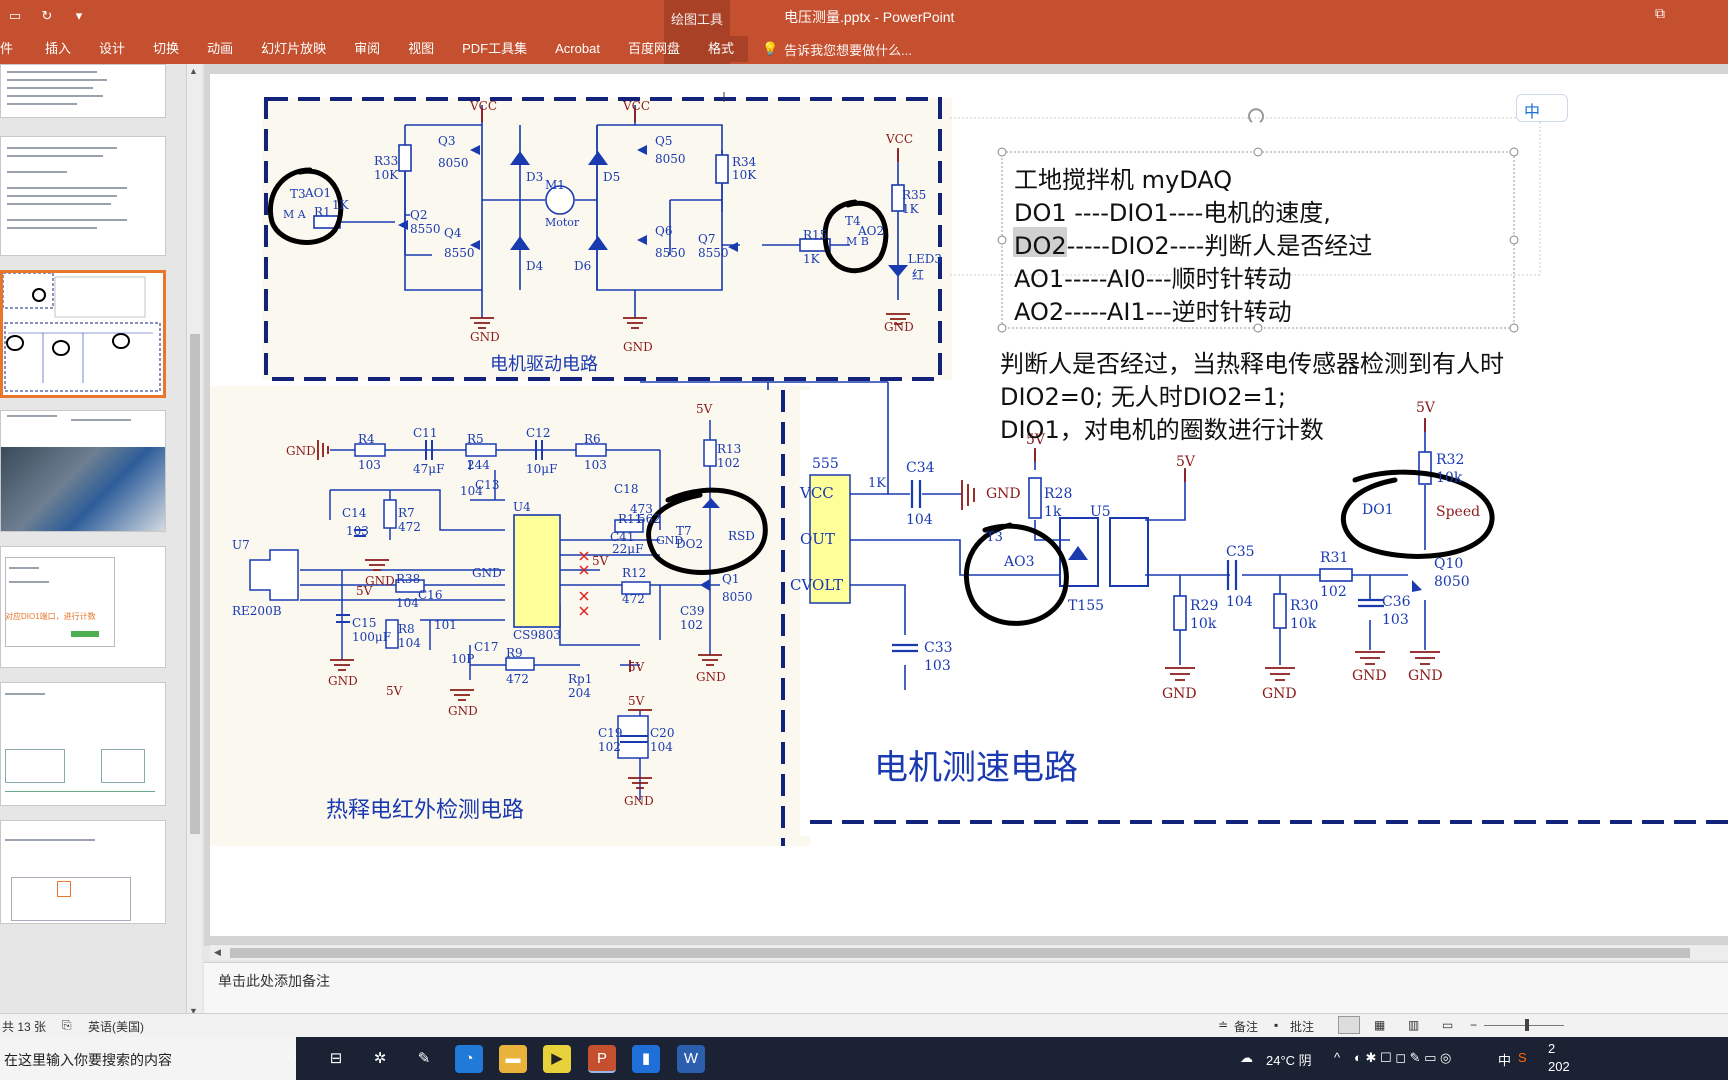 Image resolution: width=1728 pixels, height=1080 pixels. Describe the element at coordinates (166, 49) in the screenshot. I see `tab-transitions: 切换` at that location.